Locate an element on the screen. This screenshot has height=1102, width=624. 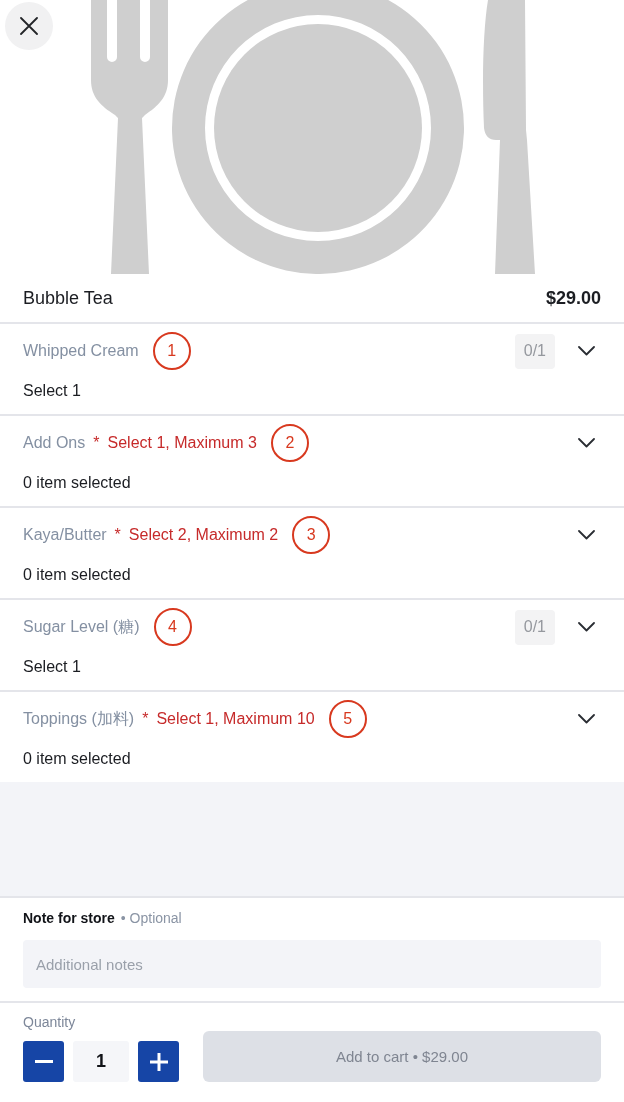
close-icon is located at coordinates (29, 26).